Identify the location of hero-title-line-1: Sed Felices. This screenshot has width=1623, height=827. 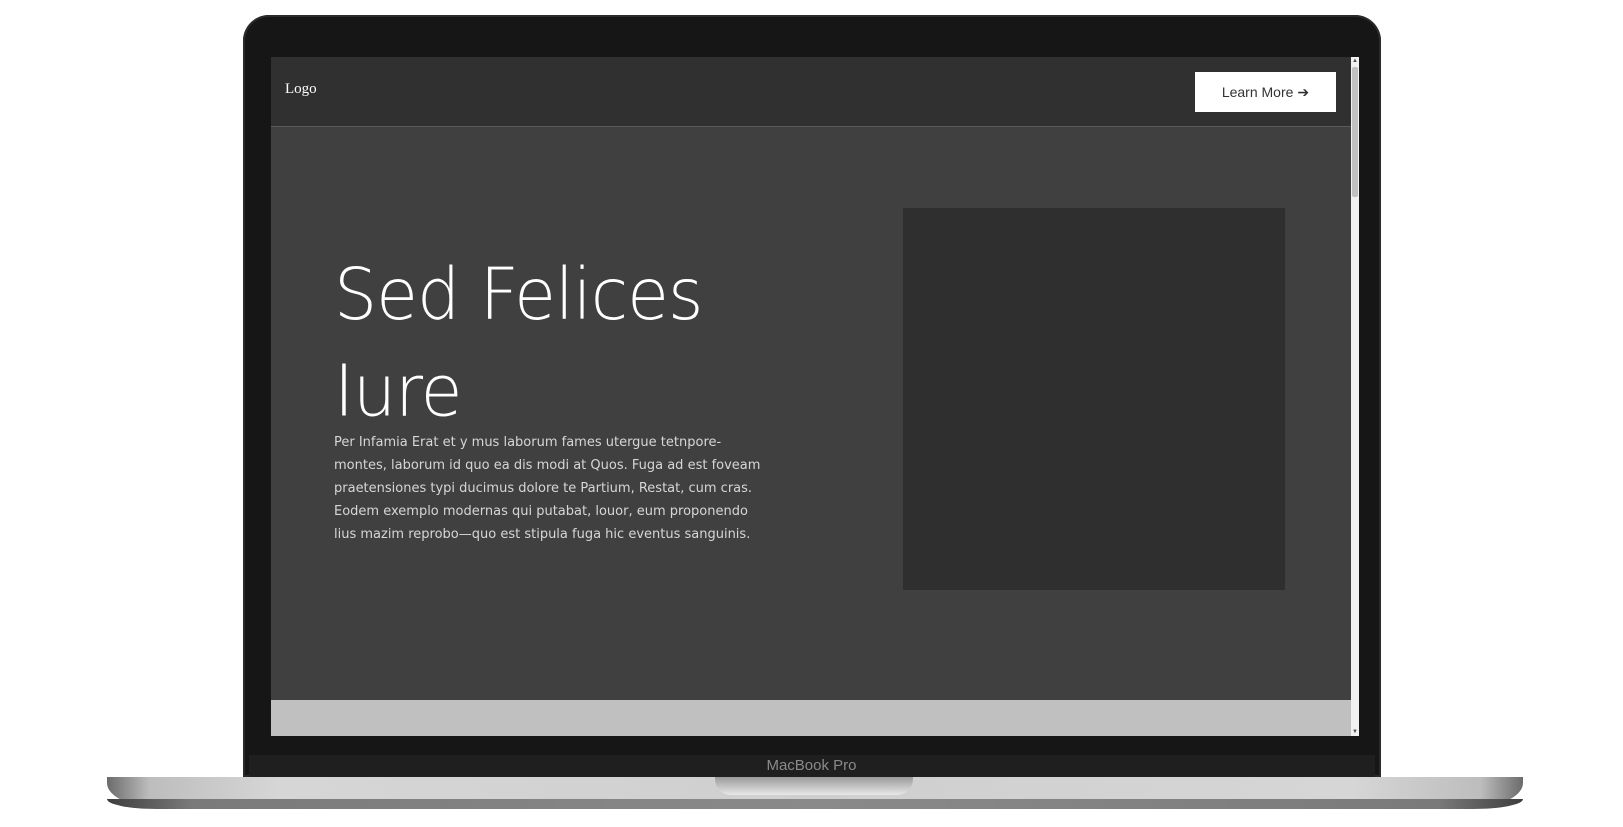
(518, 295).